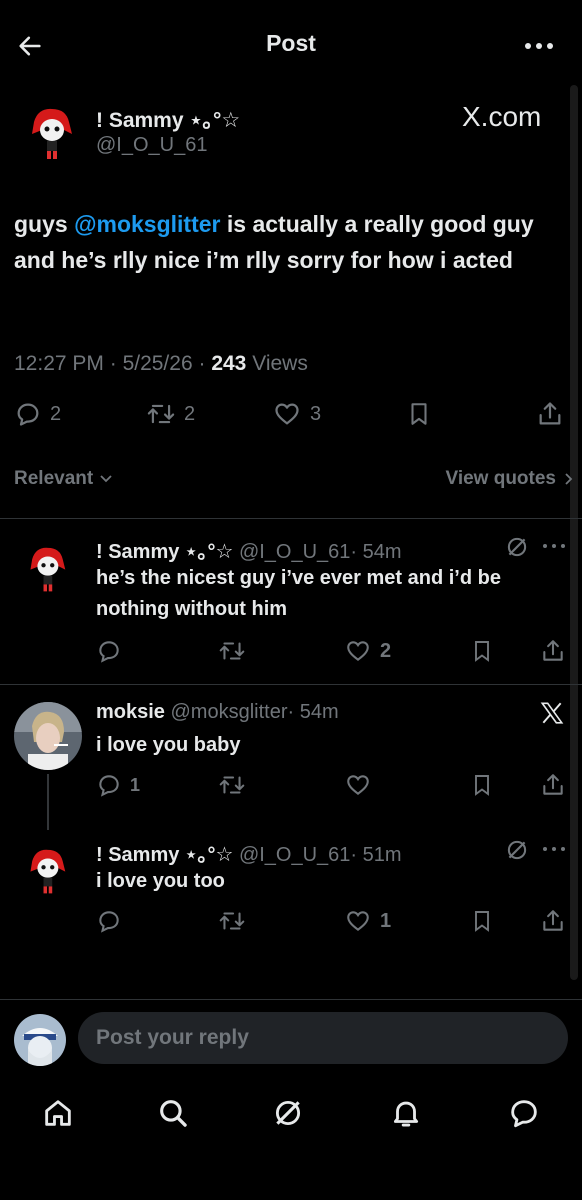 The width and height of the screenshot is (582, 1200). What do you see at coordinates (331, 652) in the screenshot?
I see `reply-actions: 2` at bounding box center [331, 652].